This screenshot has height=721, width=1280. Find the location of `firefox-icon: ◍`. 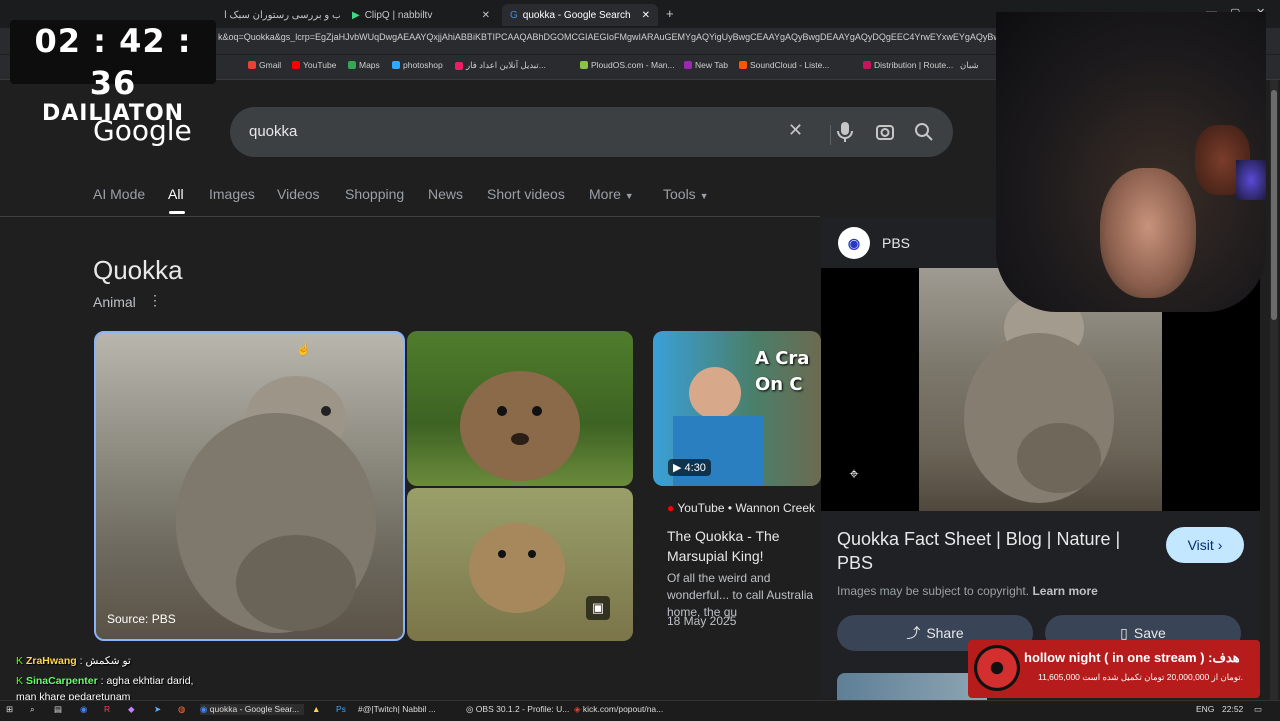

firefox-icon: ◍ is located at coordinates (181, 709).